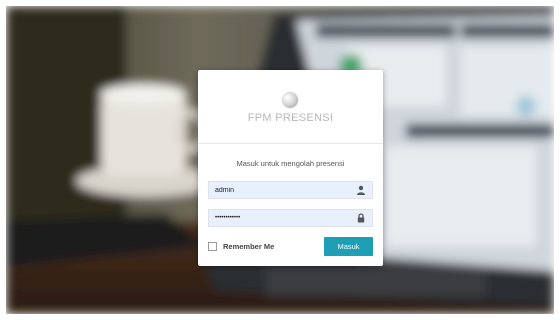 The image size is (560, 320). I want to click on remember-checkbox, so click(212, 246).